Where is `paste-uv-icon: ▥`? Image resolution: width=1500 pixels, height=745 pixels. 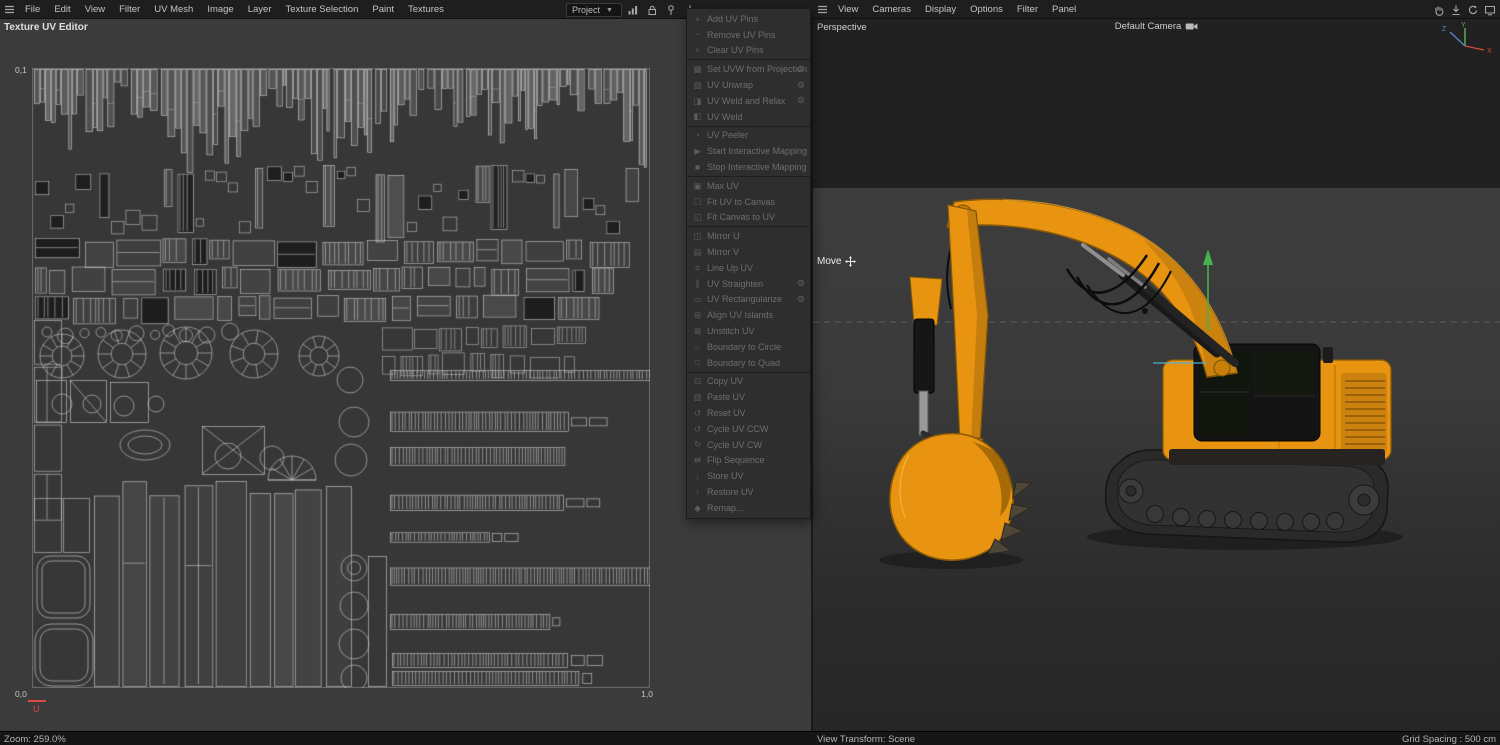
paste-uv-icon: ▥ is located at coordinates (697, 396).